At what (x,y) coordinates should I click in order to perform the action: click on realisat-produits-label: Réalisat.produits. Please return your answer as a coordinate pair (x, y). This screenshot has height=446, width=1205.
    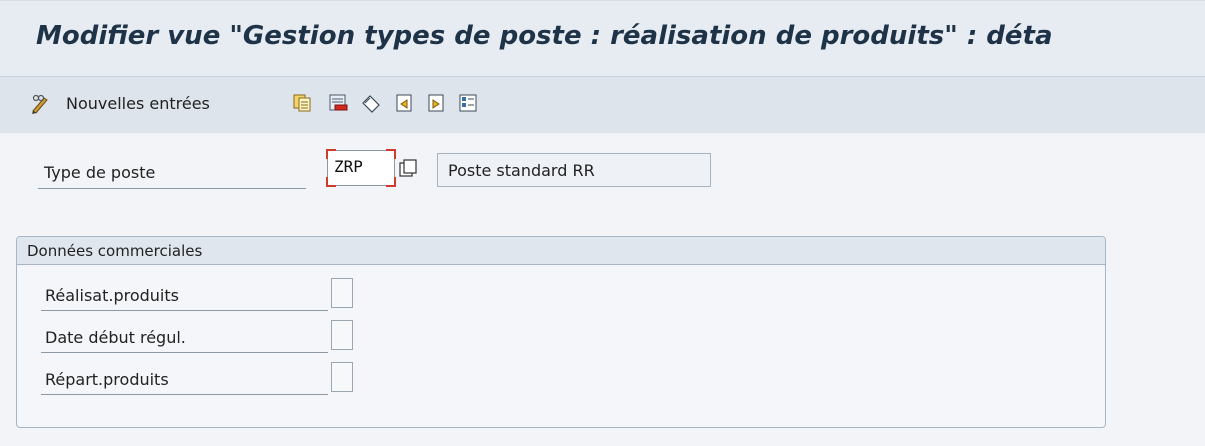
    Looking at the image, I should click on (184, 296).